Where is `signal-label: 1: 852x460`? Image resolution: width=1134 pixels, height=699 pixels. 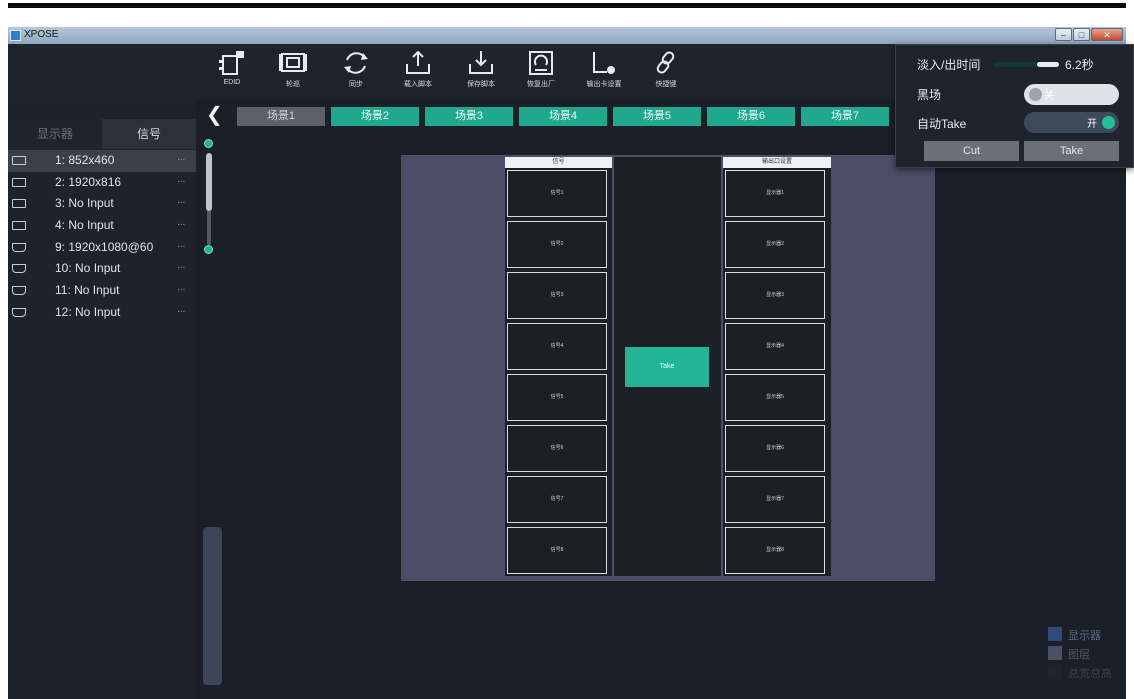 signal-label: 1: 852x460 is located at coordinates (85, 160).